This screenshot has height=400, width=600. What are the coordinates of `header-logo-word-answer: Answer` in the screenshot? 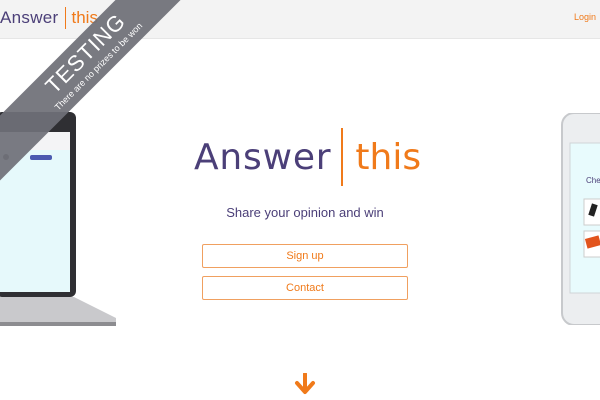 It's located at (29, 17).